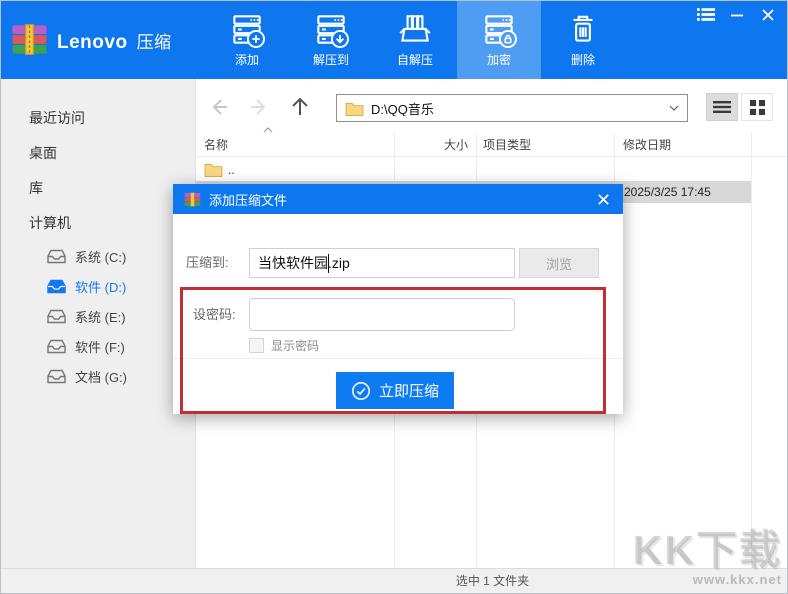  Describe the element at coordinates (98, 223) in the screenshot. I see `sidebar-item-computer: 计算机` at that location.